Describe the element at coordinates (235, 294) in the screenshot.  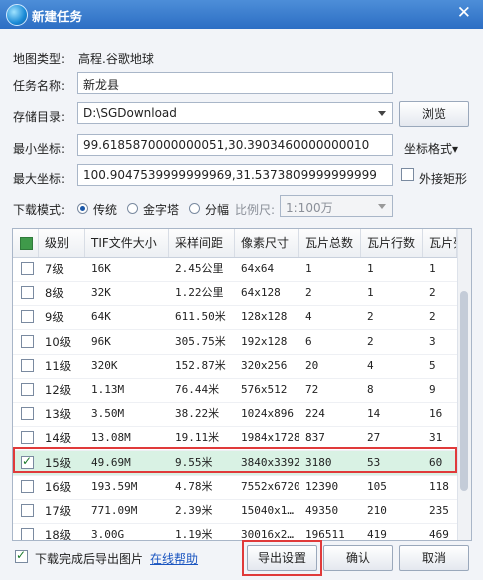
I see `table-row: 8级 32K 1.22公里 64x128 2 1 2` at that location.